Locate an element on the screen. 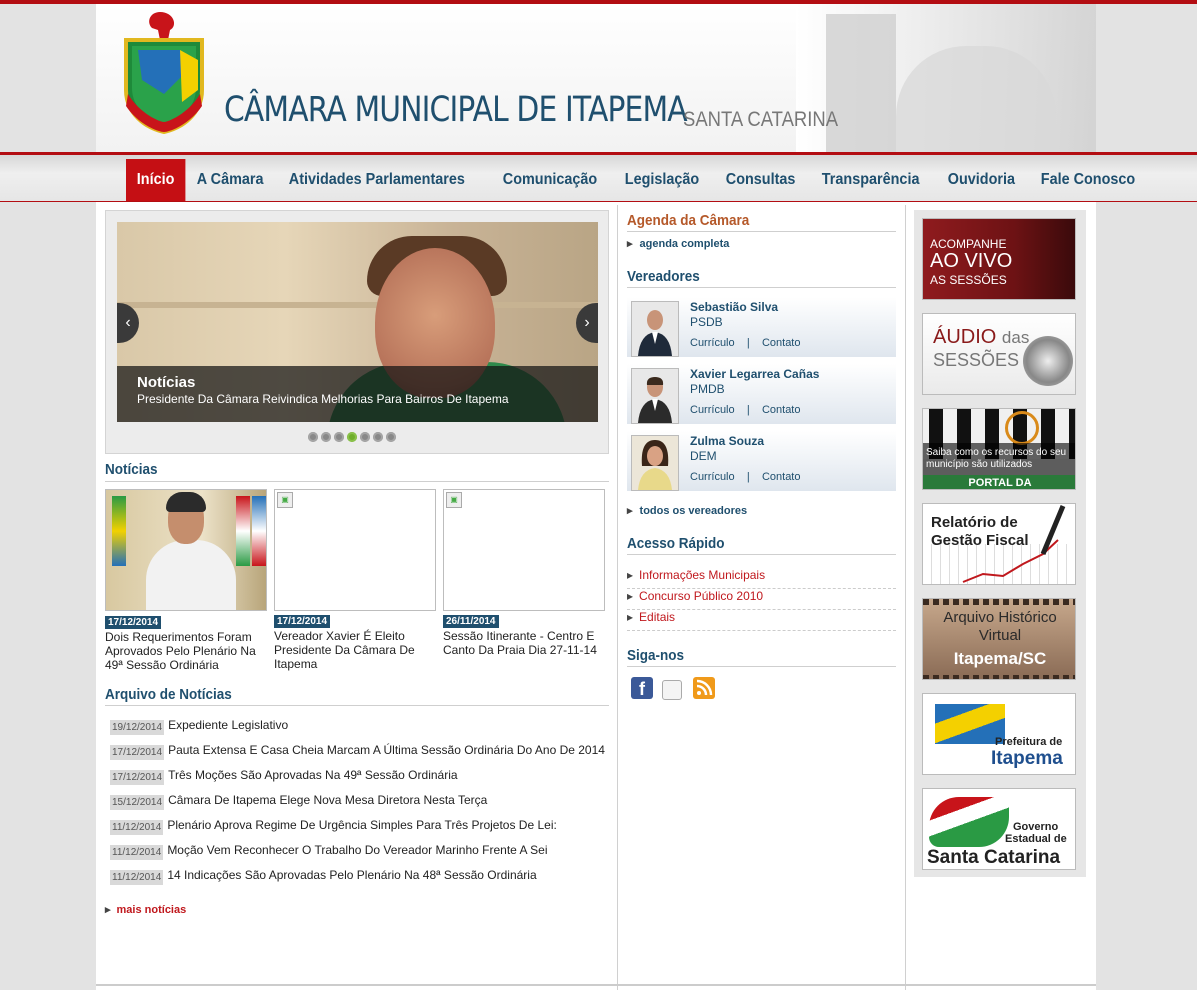 The width and height of the screenshot is (1197, 990). nav-ouvidoria: Ouvidoria is located at coordinates (981, 180).